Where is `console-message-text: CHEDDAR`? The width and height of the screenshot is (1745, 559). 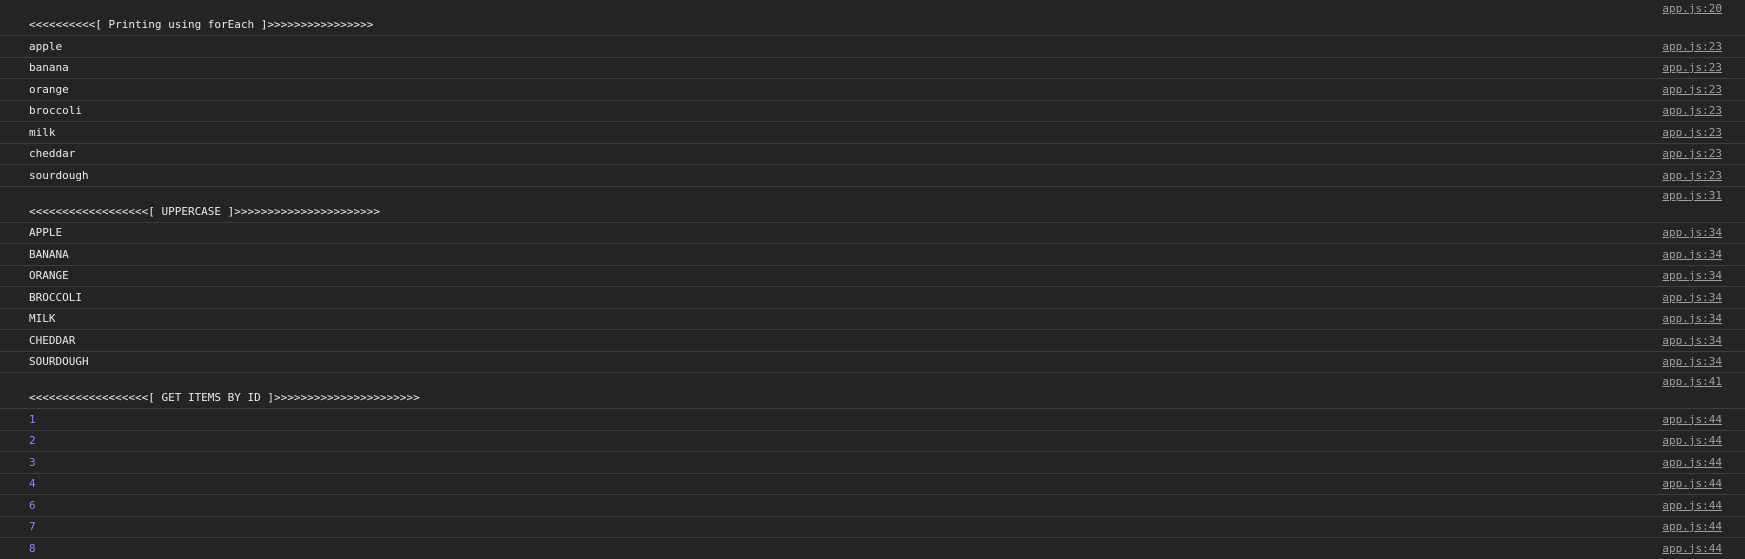
console-message-text: CHEDDAR is located at coordinates (52, 340).